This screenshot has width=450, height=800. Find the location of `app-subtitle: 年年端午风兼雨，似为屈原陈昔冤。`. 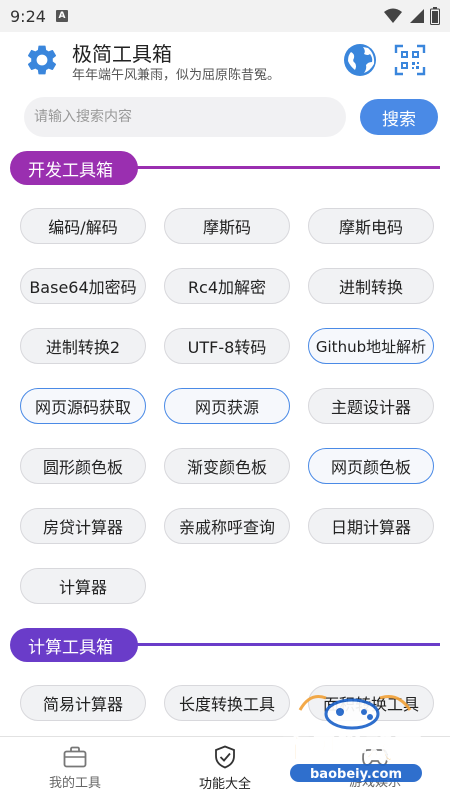

app-subtitle: 年年端午风兼雨，似为屈原陈昔冤。 is located at coordinates (176, 75).